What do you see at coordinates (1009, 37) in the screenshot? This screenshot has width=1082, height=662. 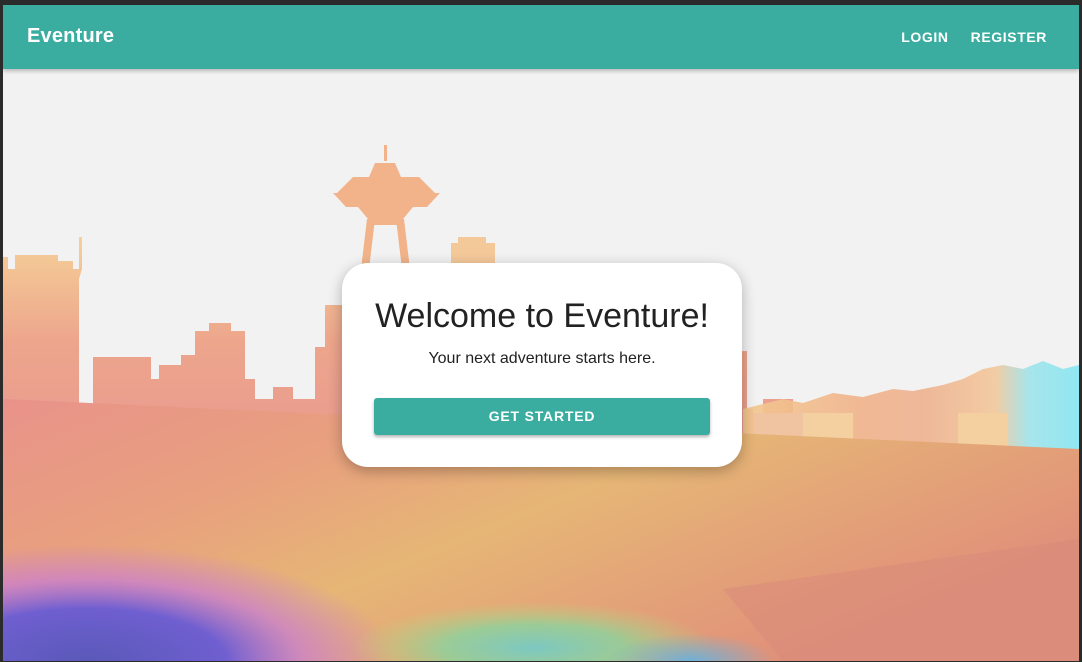 I see `register-button: REGISTER` at bounding box center [1009, 37].